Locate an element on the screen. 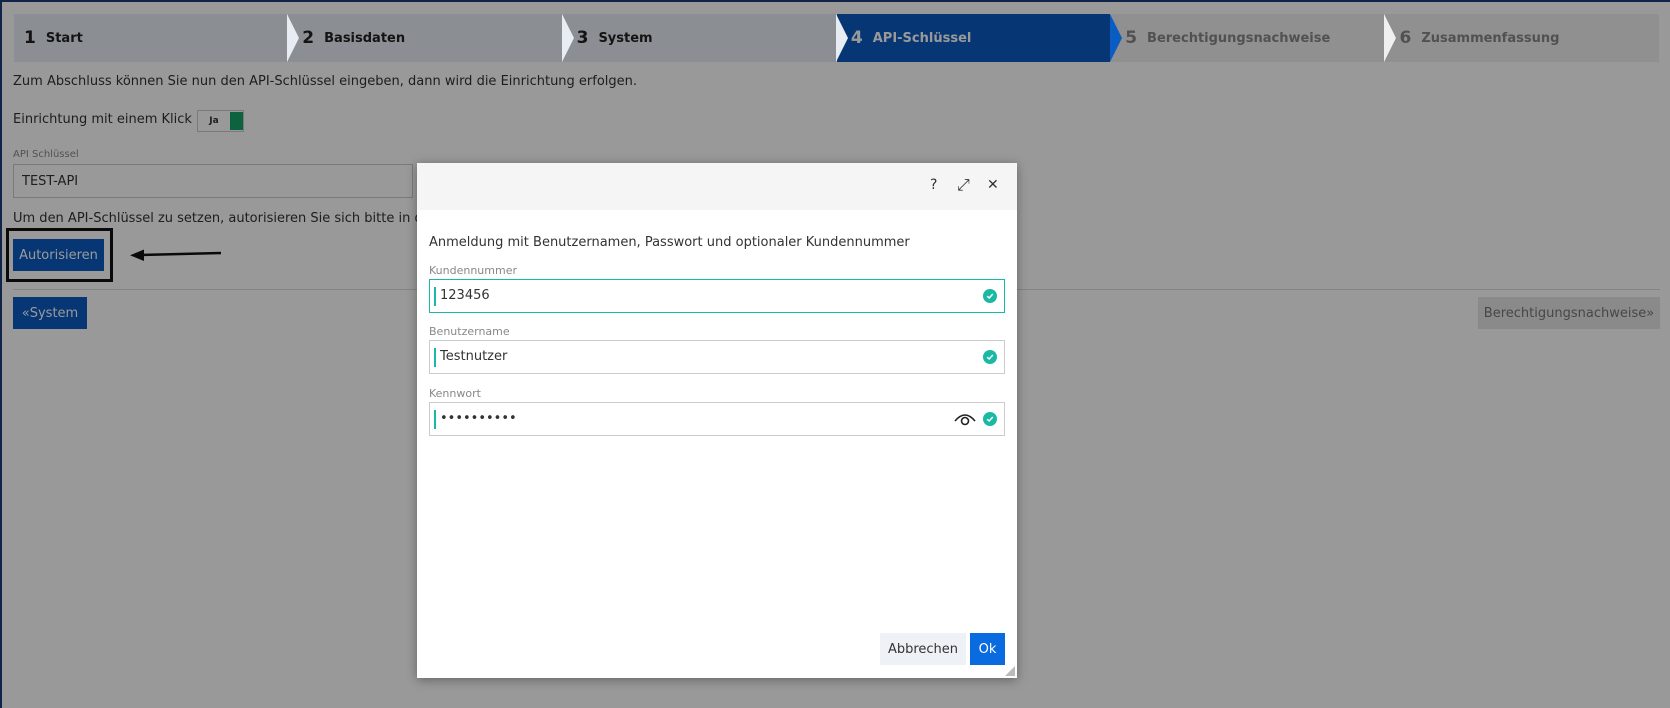 This screenshot has width=1670, height=708. close-icon: ✕ is located at coordinates (993, 185).